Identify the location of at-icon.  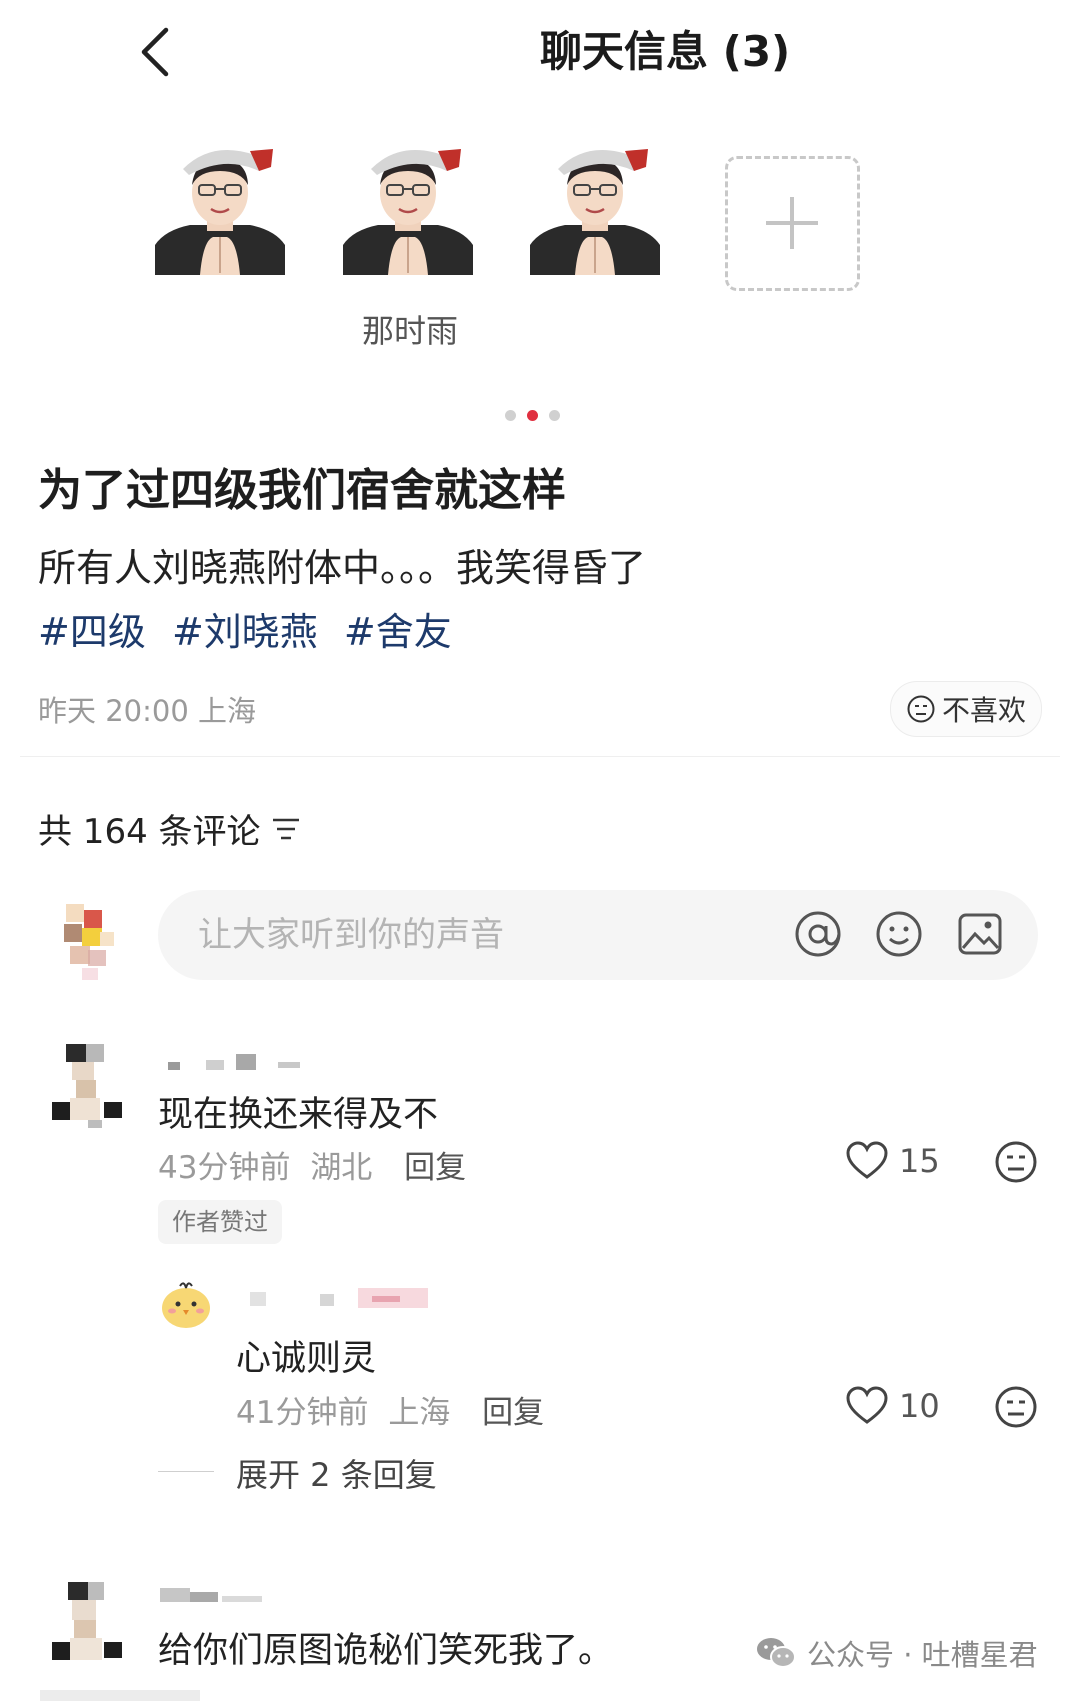
(818, 934).